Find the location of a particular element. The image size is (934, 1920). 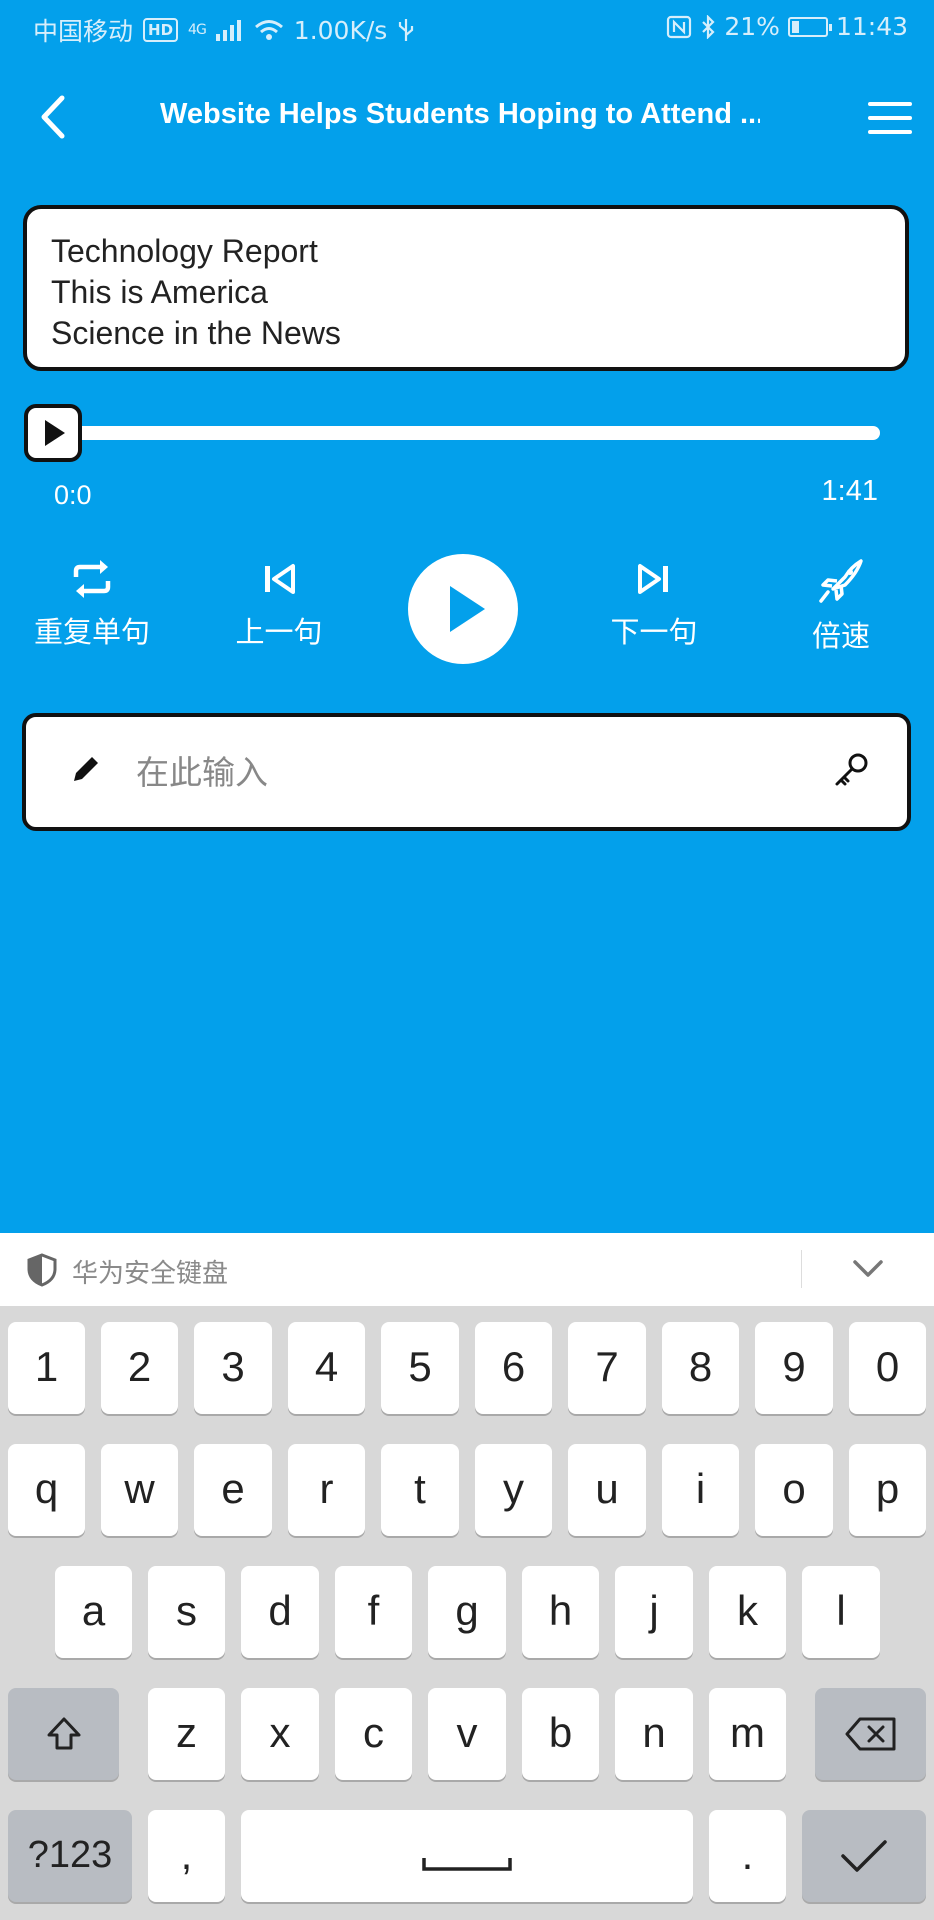

key-e: e is located at coordinates (233, 1490).